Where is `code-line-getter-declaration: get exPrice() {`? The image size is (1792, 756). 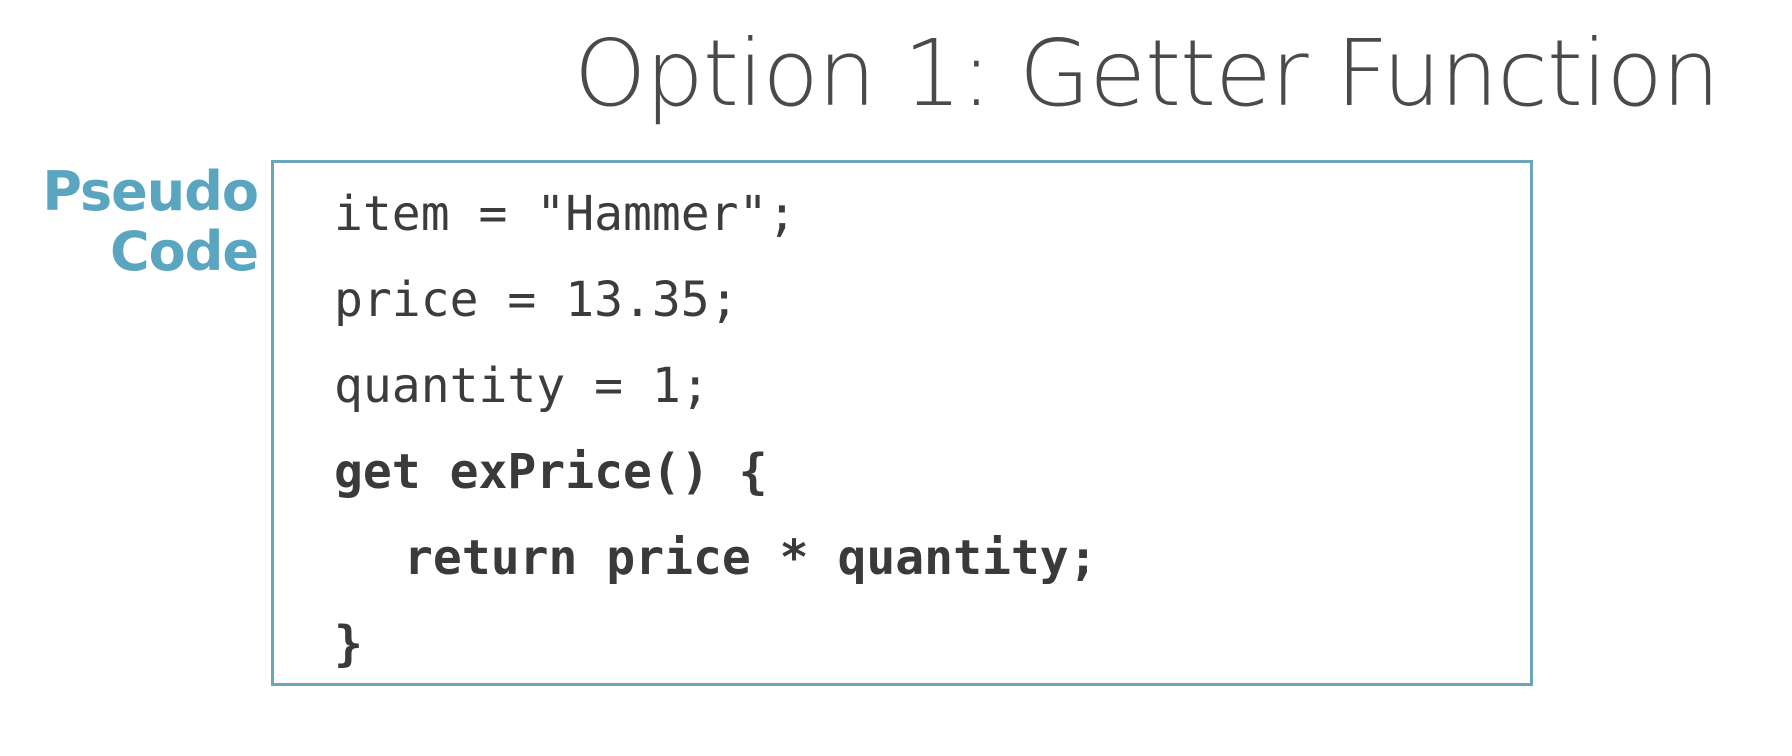
code-line-getter-declaration: get exPrice() { is located at coordinates (551, 472).